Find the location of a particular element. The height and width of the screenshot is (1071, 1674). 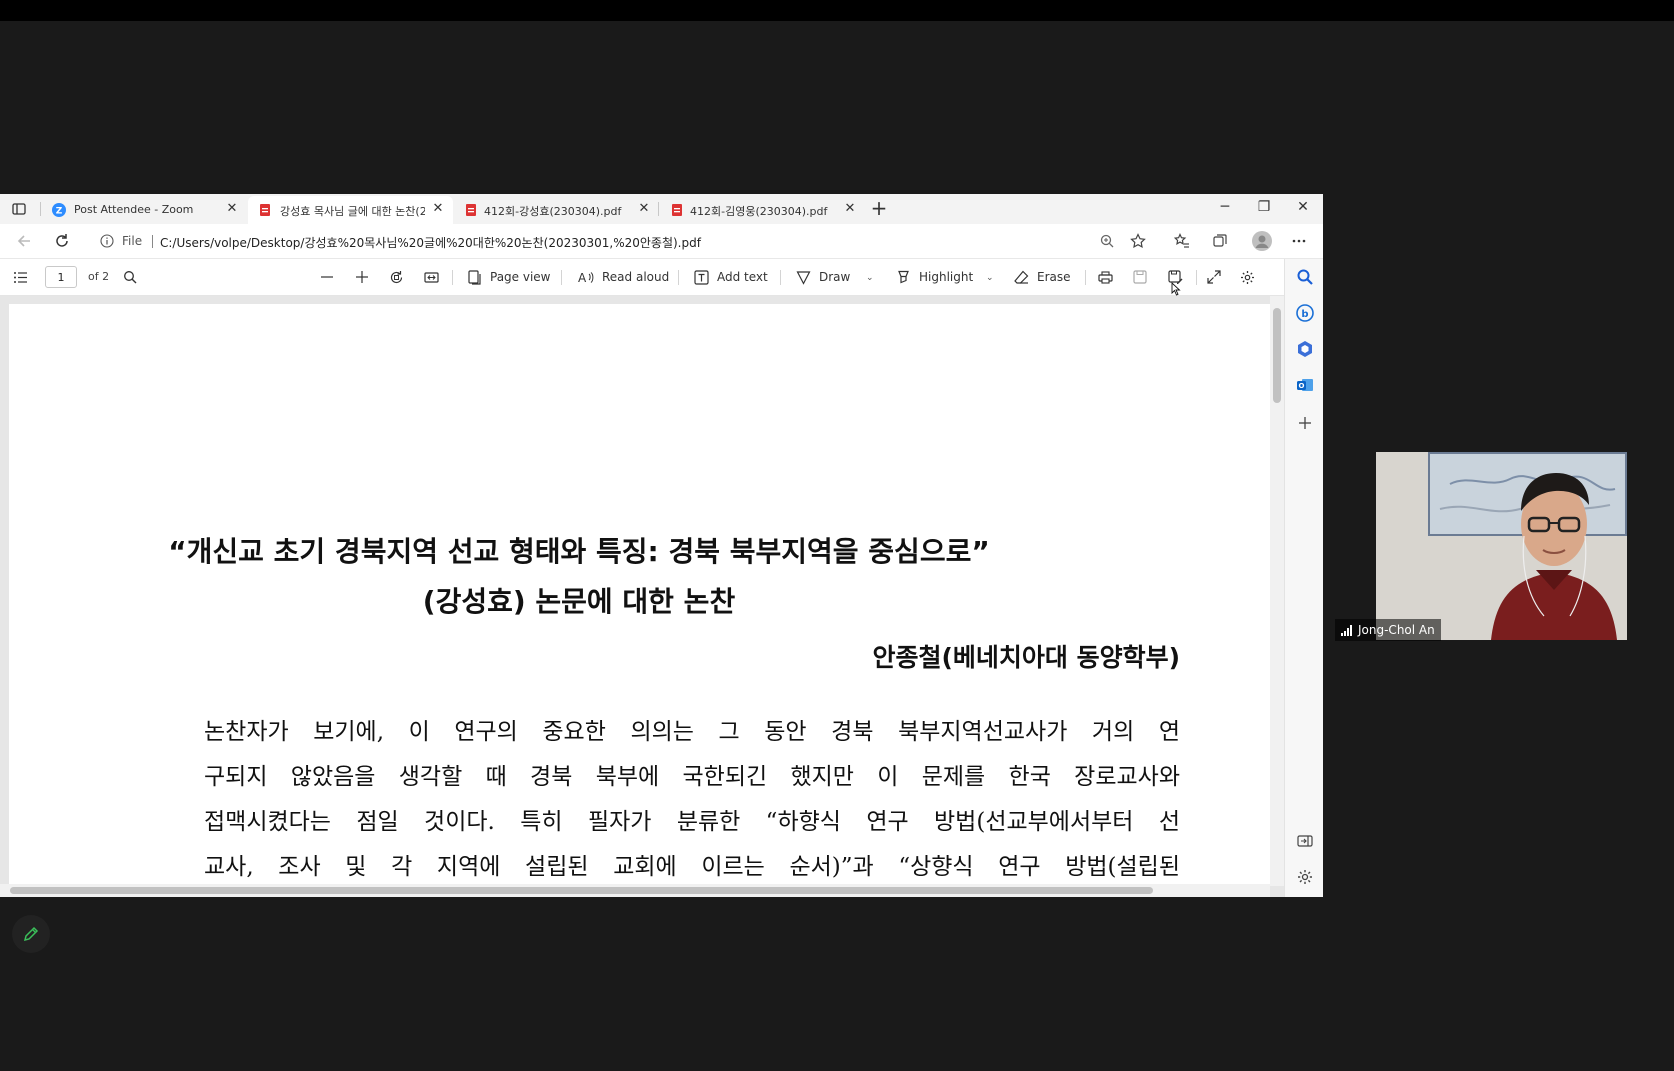

refresh-icon is located at coordinates (62, 241).